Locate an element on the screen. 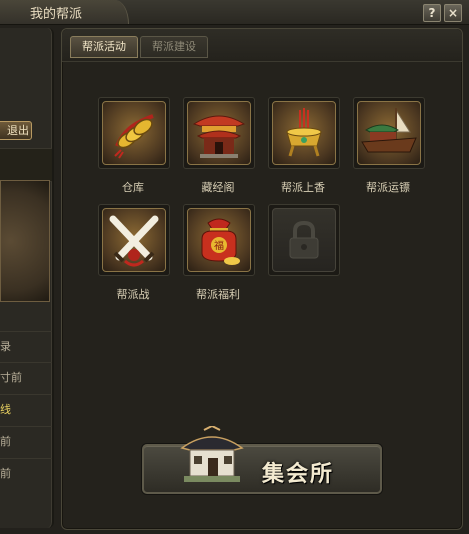  tab-guild-construction: 帮派建设 is located at coordinates (174, 47).